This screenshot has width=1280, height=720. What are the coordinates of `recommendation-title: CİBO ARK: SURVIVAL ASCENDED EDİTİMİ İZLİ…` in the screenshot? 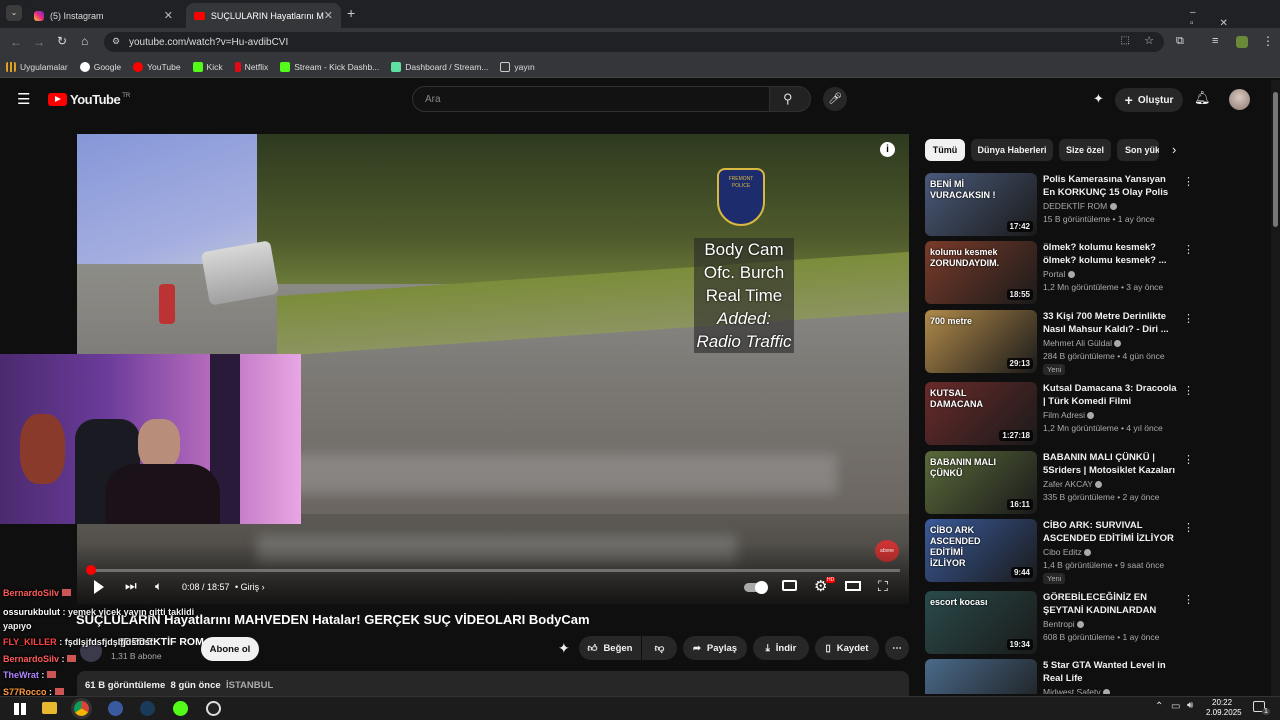 It's located at (1110, 532).